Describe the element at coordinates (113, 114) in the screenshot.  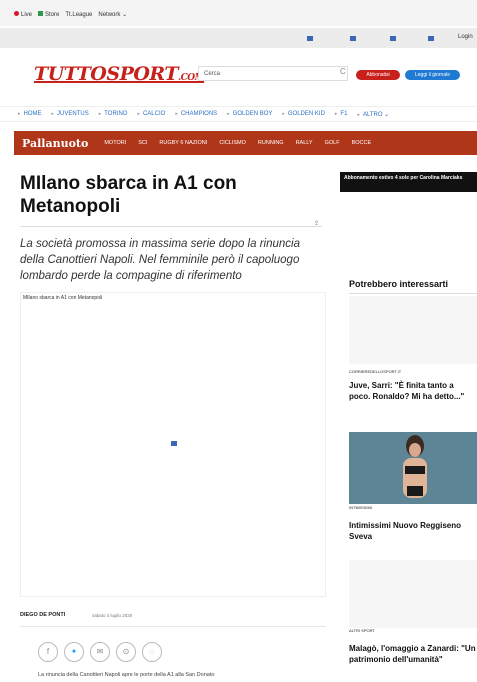
I see `nav-item-torino: TORINO` at that location.